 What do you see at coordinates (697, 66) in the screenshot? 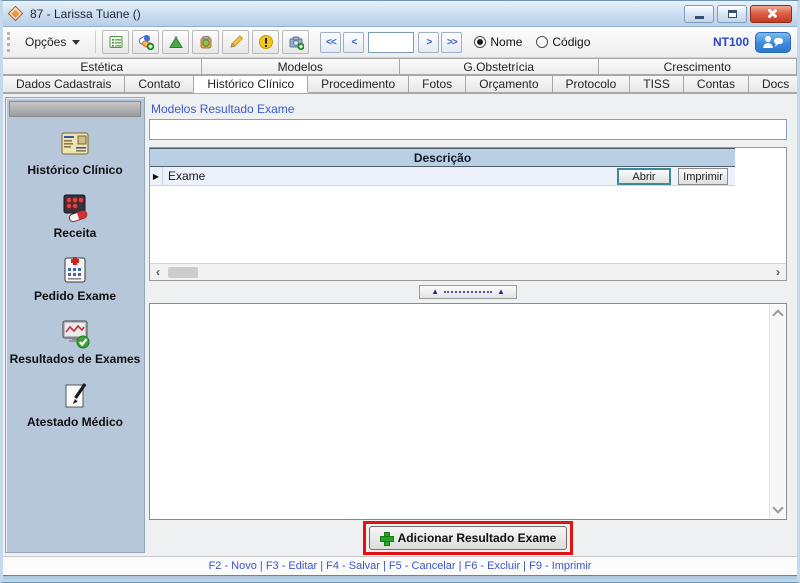
I see `tab-crescimento: Crescimento` at bounding box center [697, 66].